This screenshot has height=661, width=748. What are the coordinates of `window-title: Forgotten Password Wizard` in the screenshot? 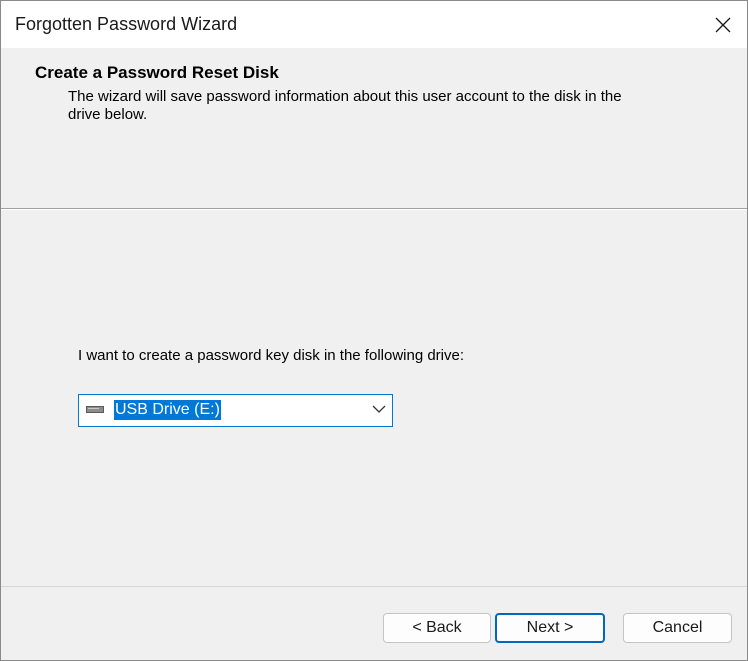 It's located at (126, 24).